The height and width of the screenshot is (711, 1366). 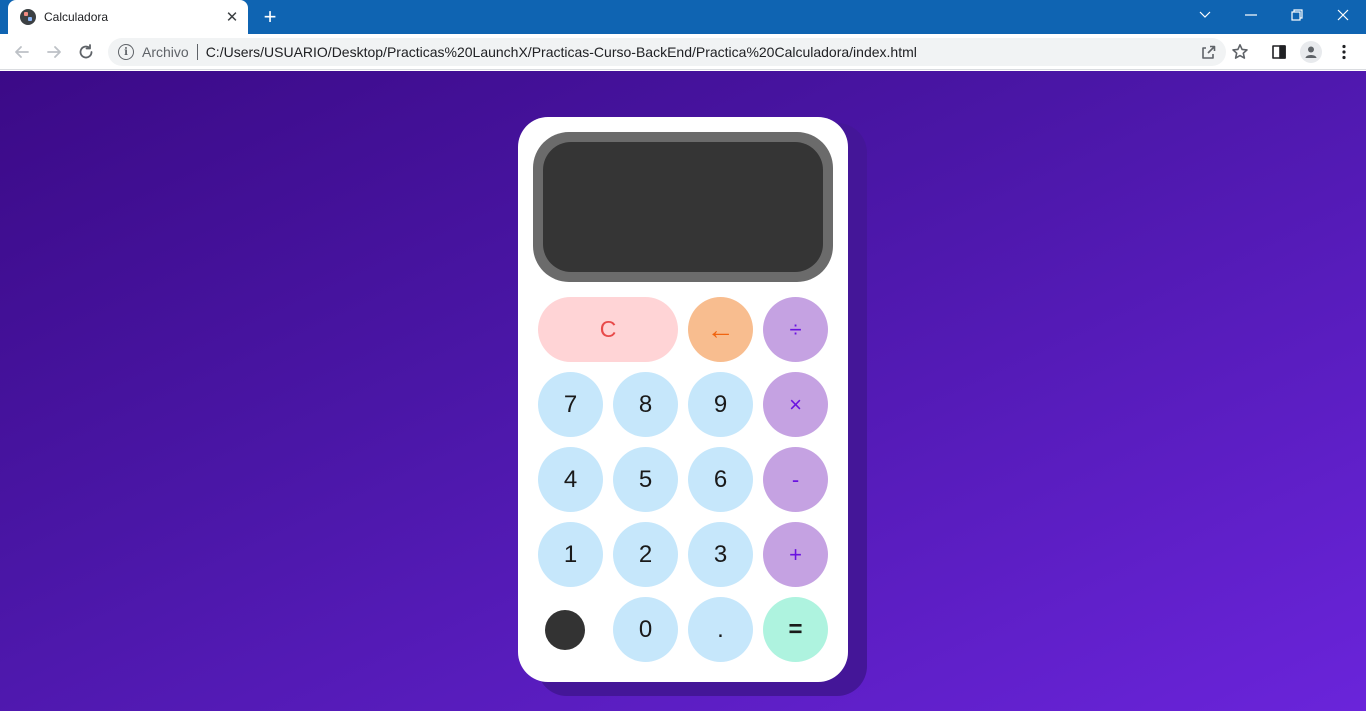 What do you see at coordinates (795, 479) in the screenshot?
I see `subtract-button: -` at bounding box center [795, 479].